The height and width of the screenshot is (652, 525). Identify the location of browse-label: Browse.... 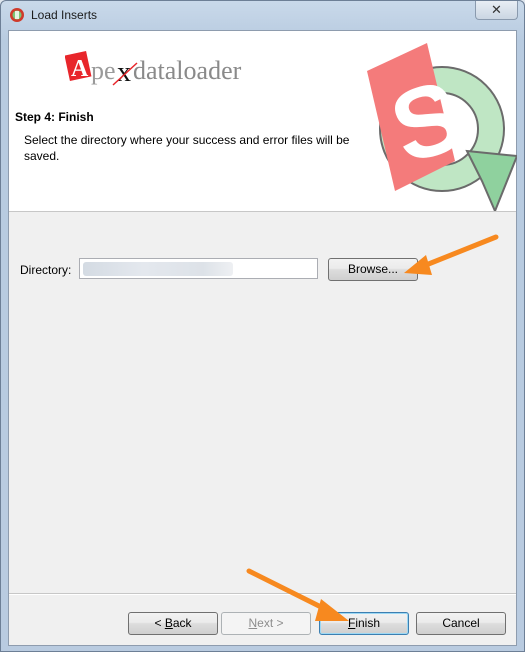
(372, 269).